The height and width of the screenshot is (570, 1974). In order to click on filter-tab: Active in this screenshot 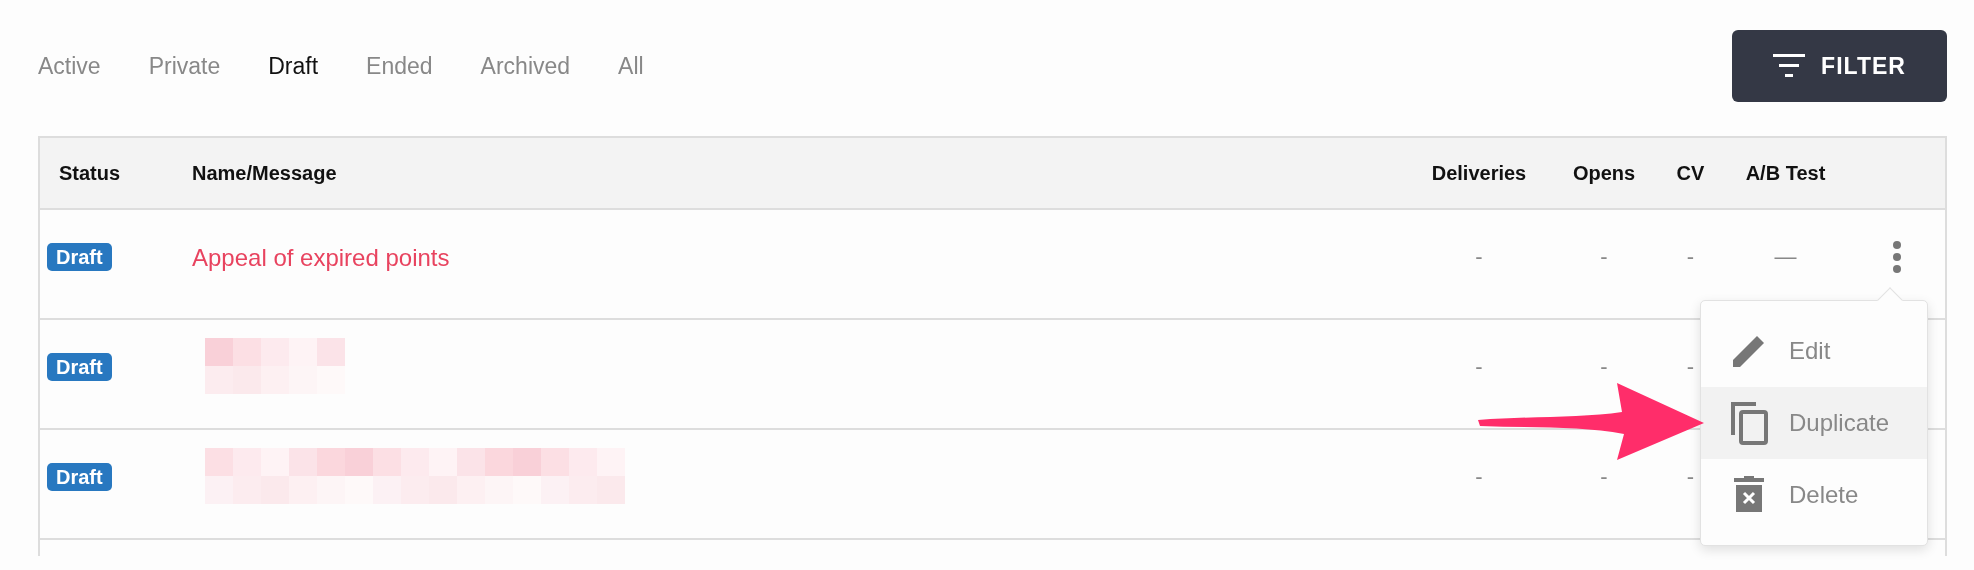, I will do `click(69, 66)`.